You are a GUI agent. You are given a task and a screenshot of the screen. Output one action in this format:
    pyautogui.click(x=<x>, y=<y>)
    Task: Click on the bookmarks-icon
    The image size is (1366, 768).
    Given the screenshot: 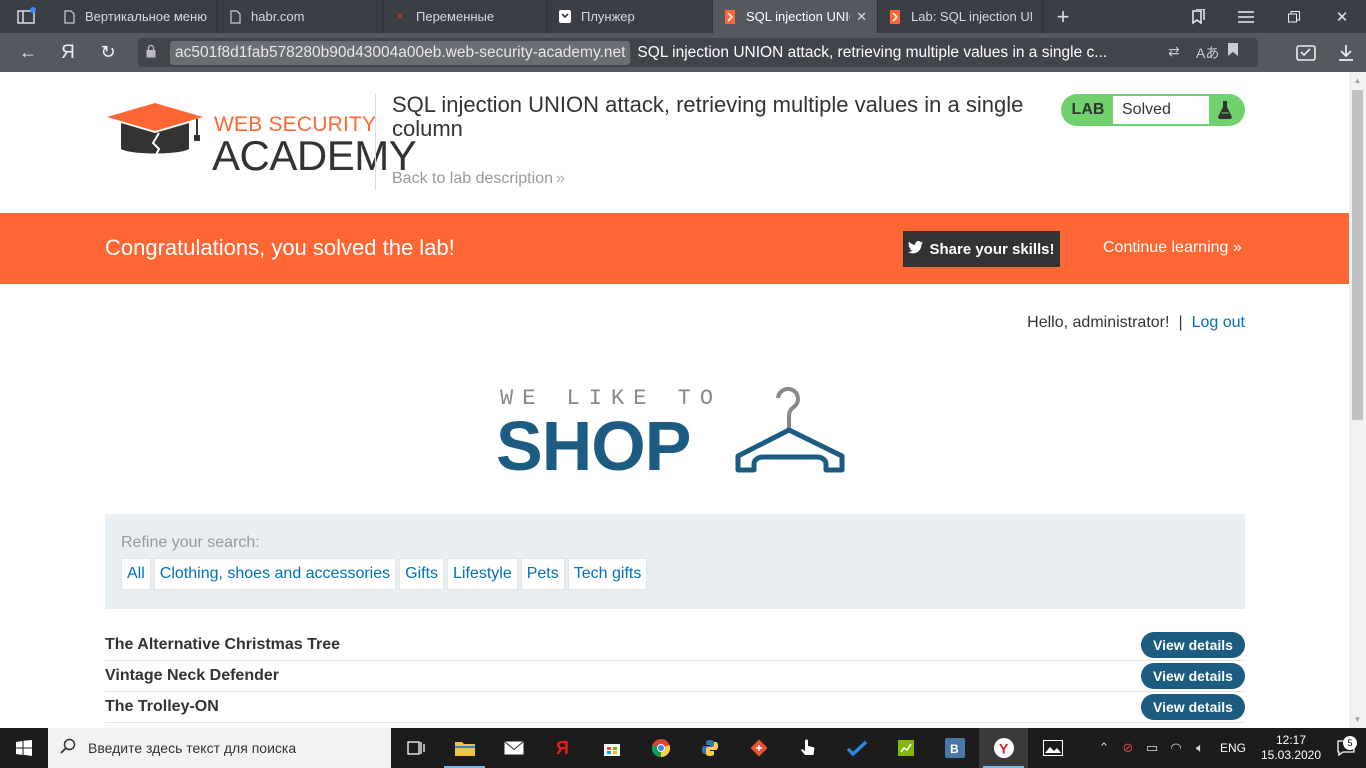 What is the action you would take?
    pyautogui.click(x=1198, y=16)
    